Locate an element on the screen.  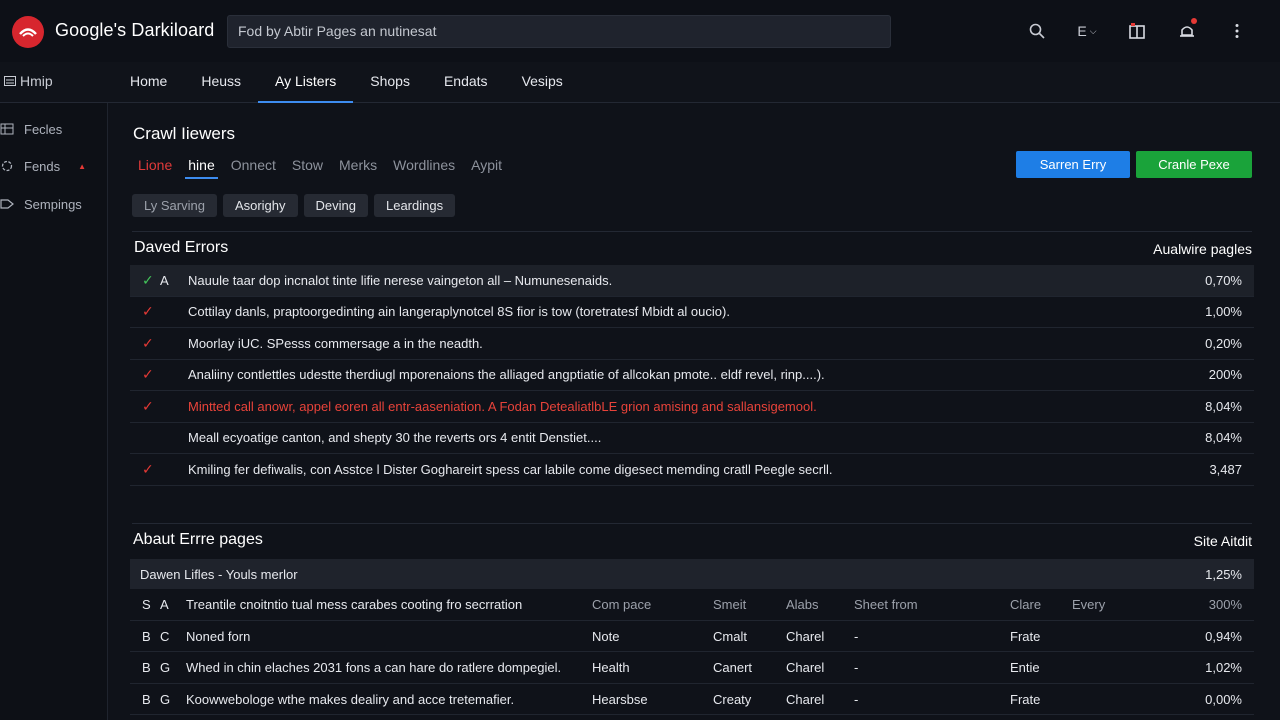
sidebar-item-label: Sempings is located at coordinates (53, 204).